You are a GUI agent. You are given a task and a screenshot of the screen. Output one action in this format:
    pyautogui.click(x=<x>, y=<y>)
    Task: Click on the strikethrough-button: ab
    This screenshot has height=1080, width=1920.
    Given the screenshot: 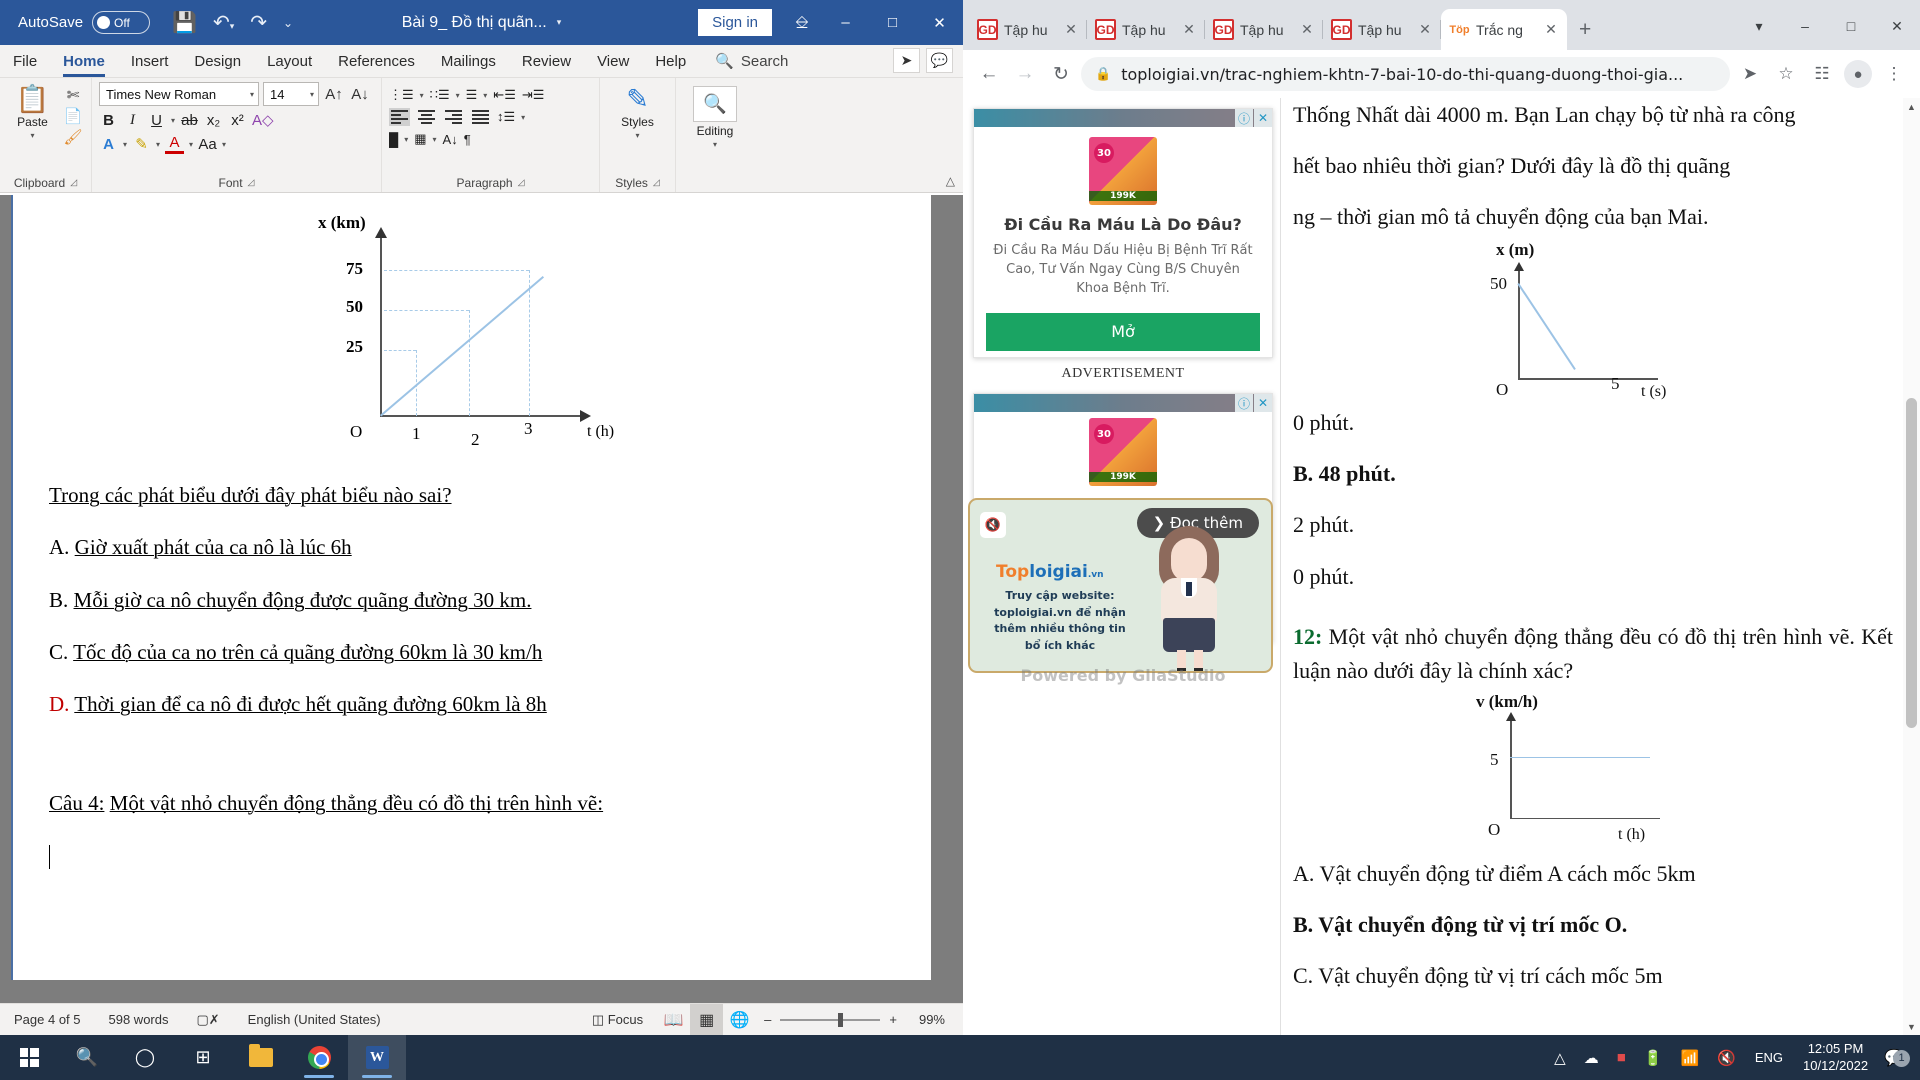 What is the action you would take?
    pyautogui.click(x=189, y=120)
    